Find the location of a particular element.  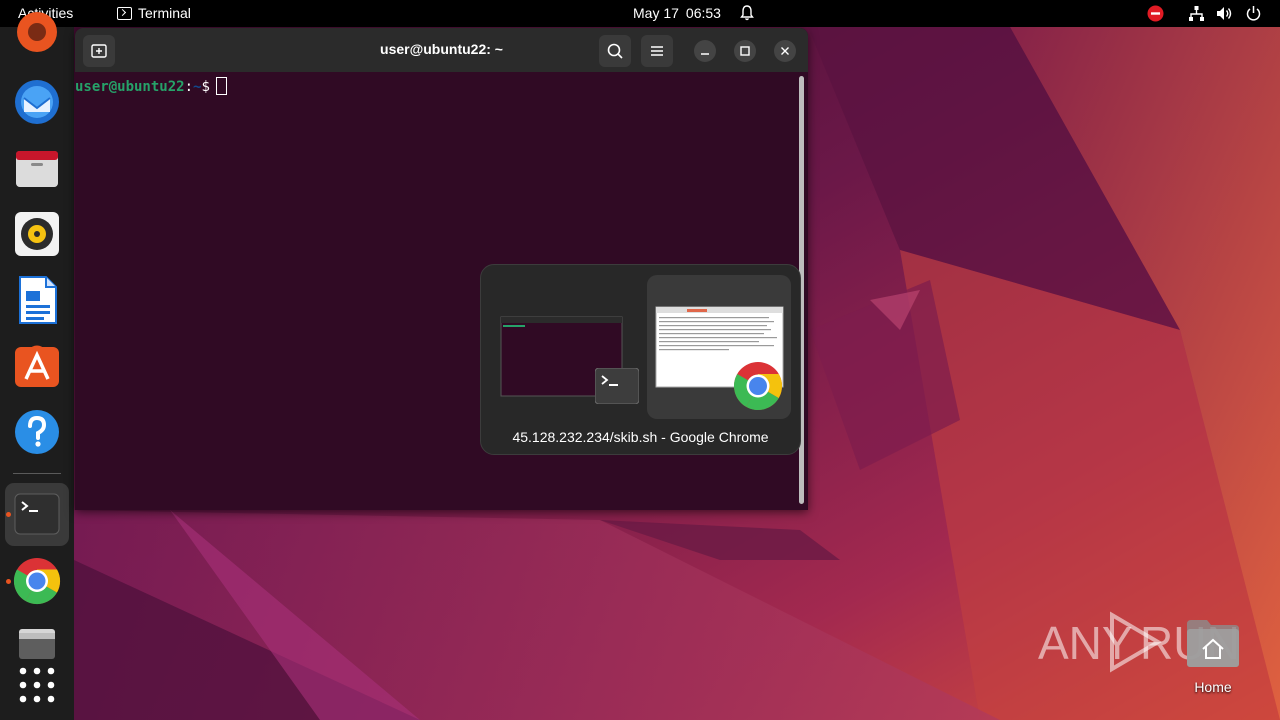

app-menu-label: Terminal is located at coordinates (164, 13).